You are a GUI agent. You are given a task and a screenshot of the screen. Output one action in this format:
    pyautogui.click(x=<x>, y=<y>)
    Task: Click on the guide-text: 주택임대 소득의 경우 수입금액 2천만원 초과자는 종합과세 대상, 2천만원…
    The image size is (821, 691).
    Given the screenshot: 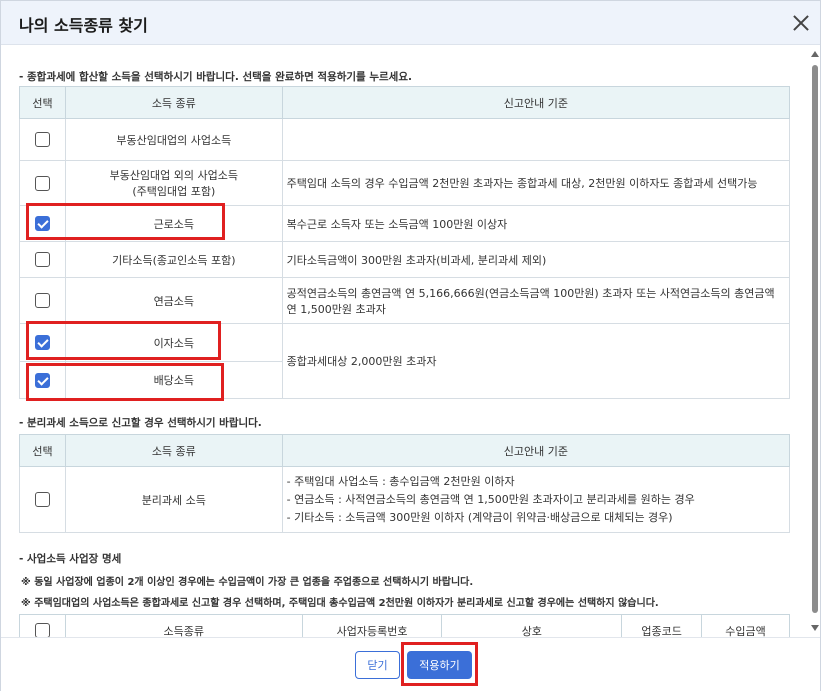 What is the action you would take?
    pyautogui.click(x=536, y=183)
    